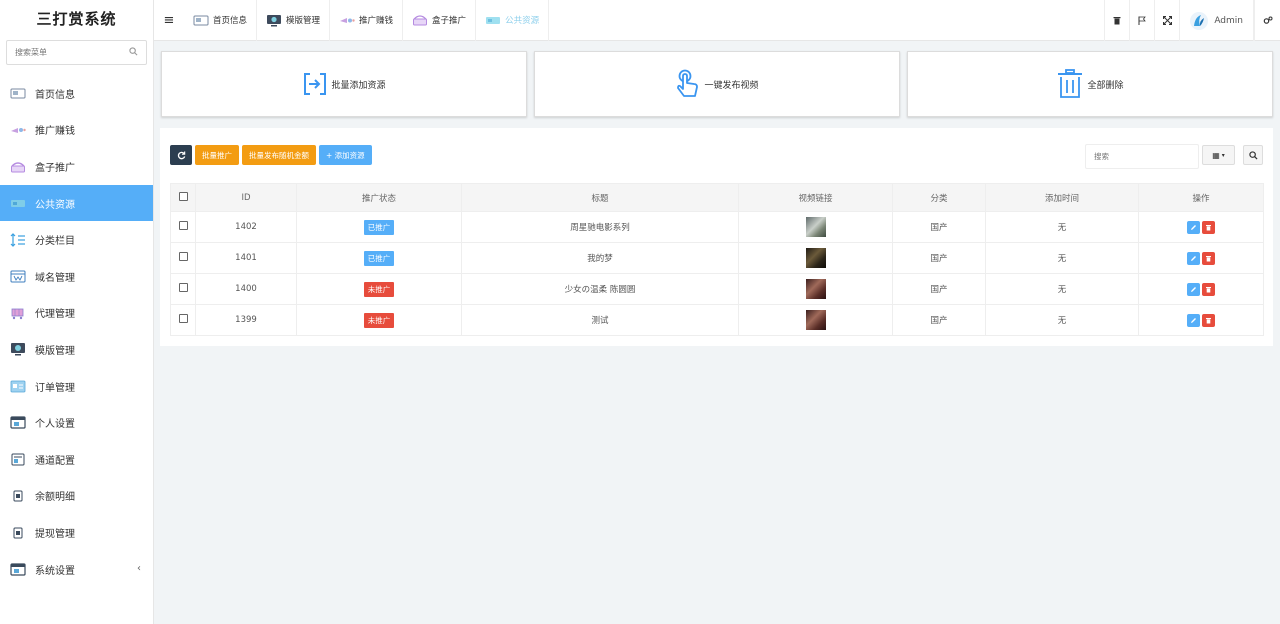 Image resolution: width=1280 pixels, height=624 pixels. What do you see at coordinates (345, 155) in the screenshot?
I see `add-resource-button: + 添加资源` at bounding box center [345, 155].